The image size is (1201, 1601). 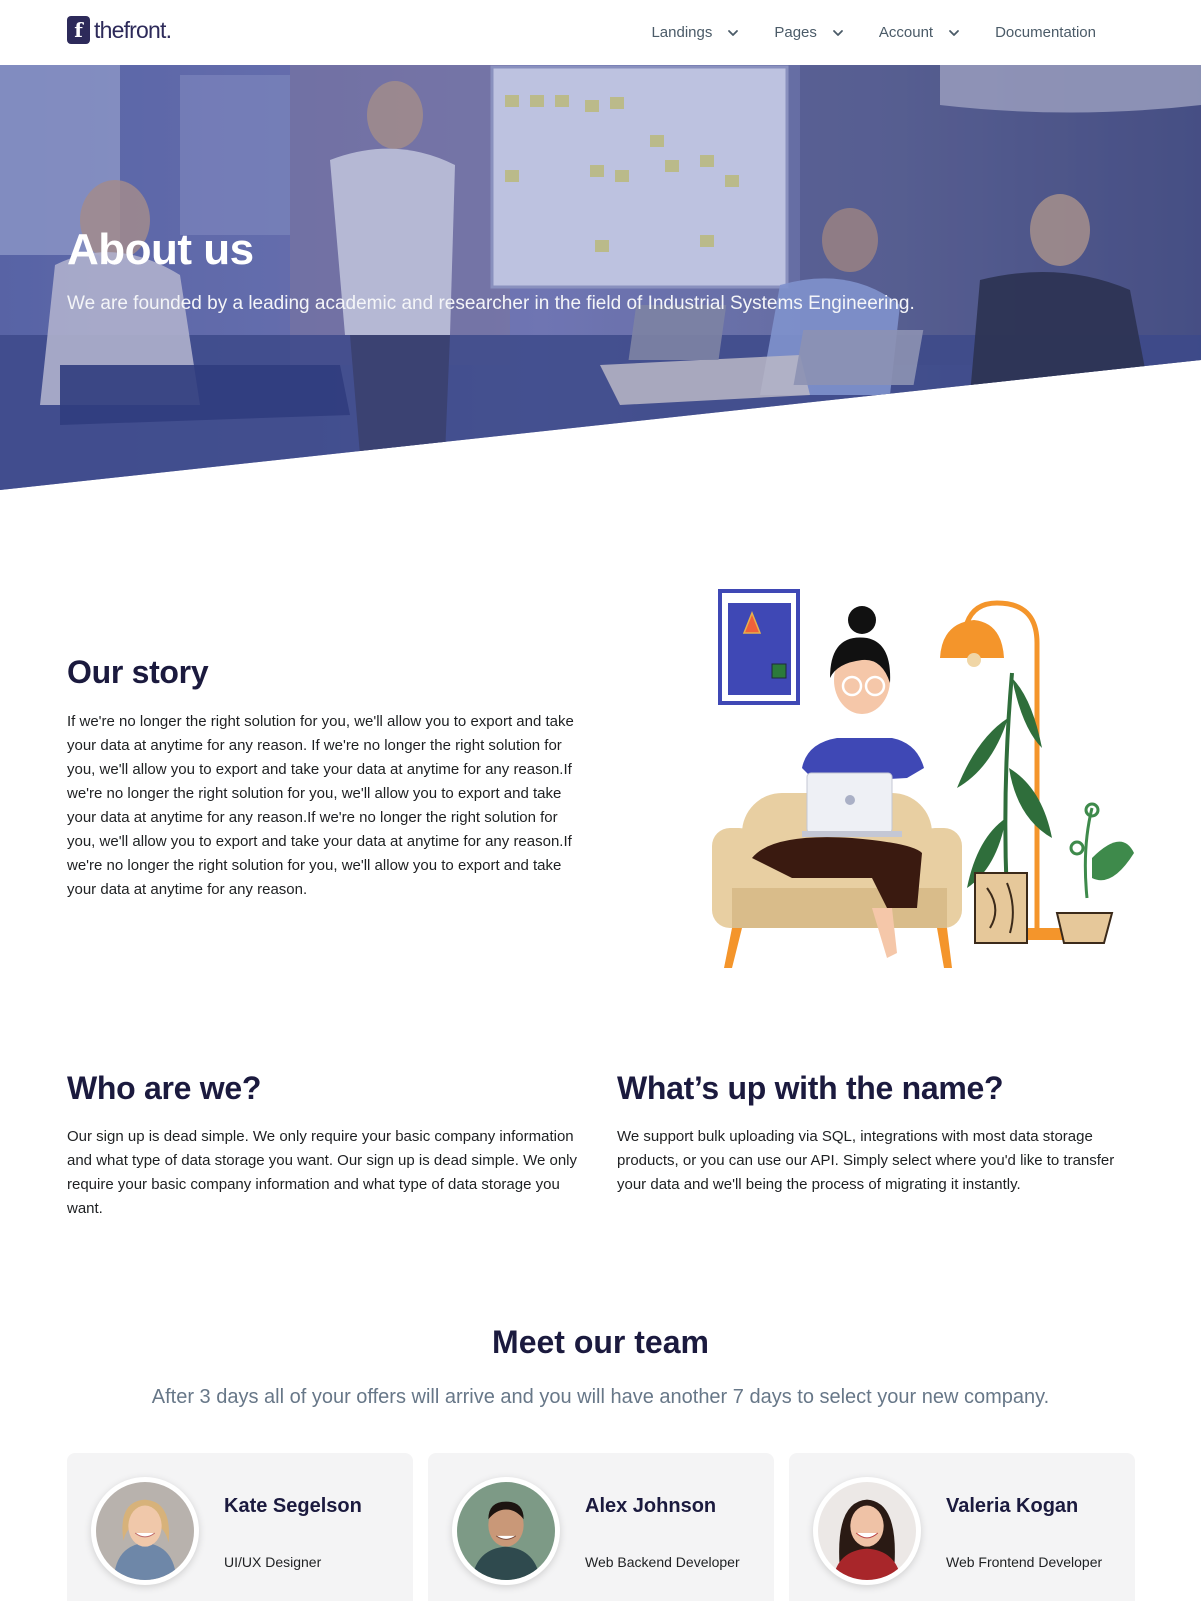 I want to click on brand-name: thefront., so click(x=133, y=29).